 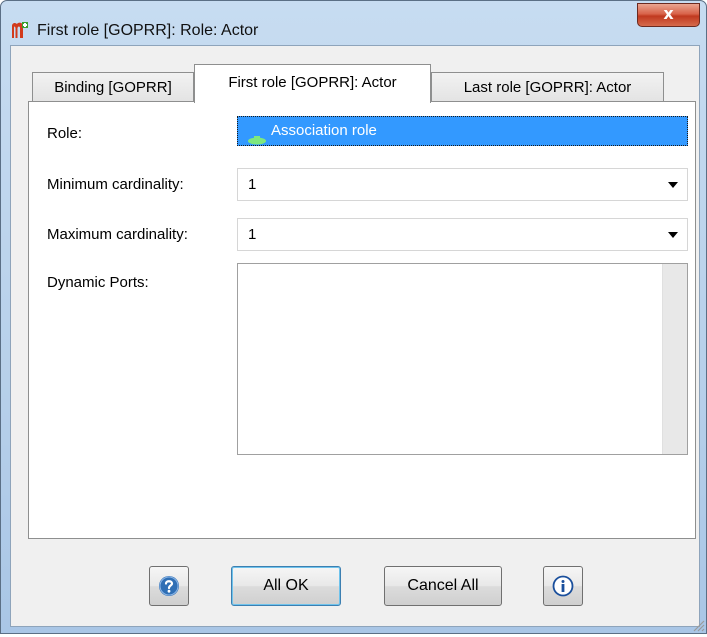 What do you see at coordinates (698, 625) in the screenshot?
I see `resize-grip-icon` at bounding box center [698, 625].